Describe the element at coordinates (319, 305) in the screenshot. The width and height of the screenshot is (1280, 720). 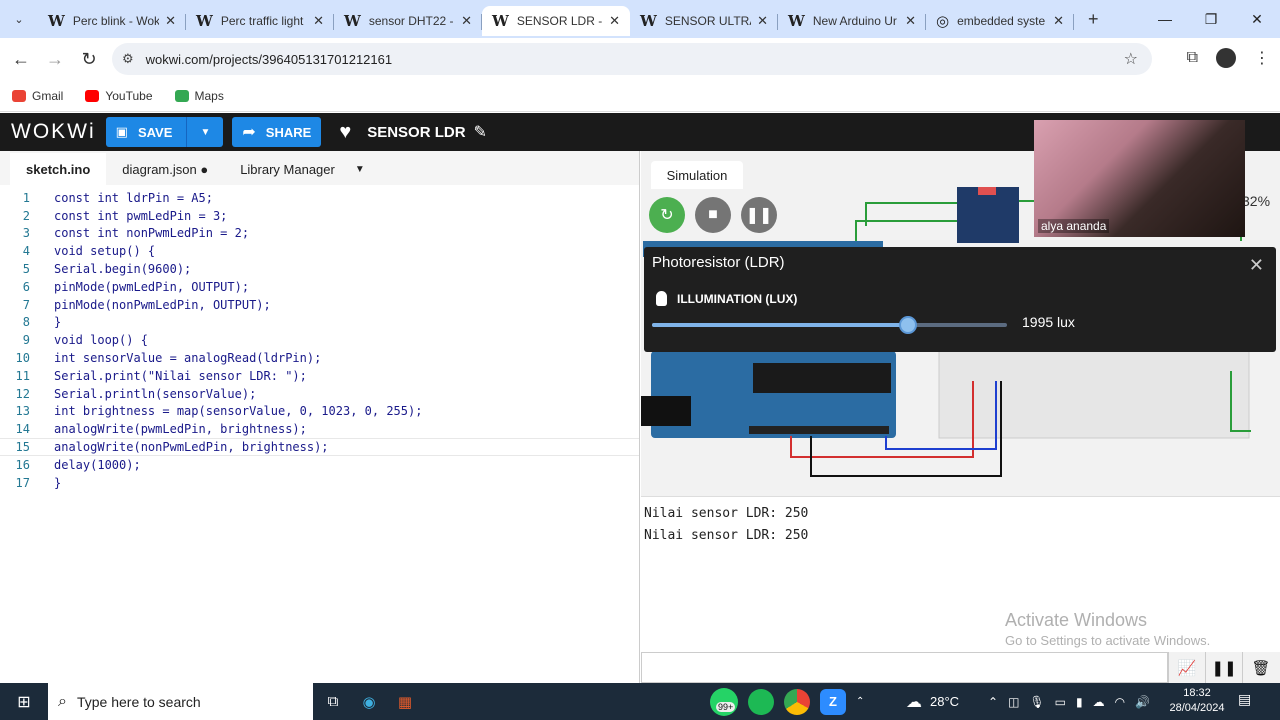
I see `code-line: 7 pinMode(nonPwmLedPin, OUTPUT);` at that location.